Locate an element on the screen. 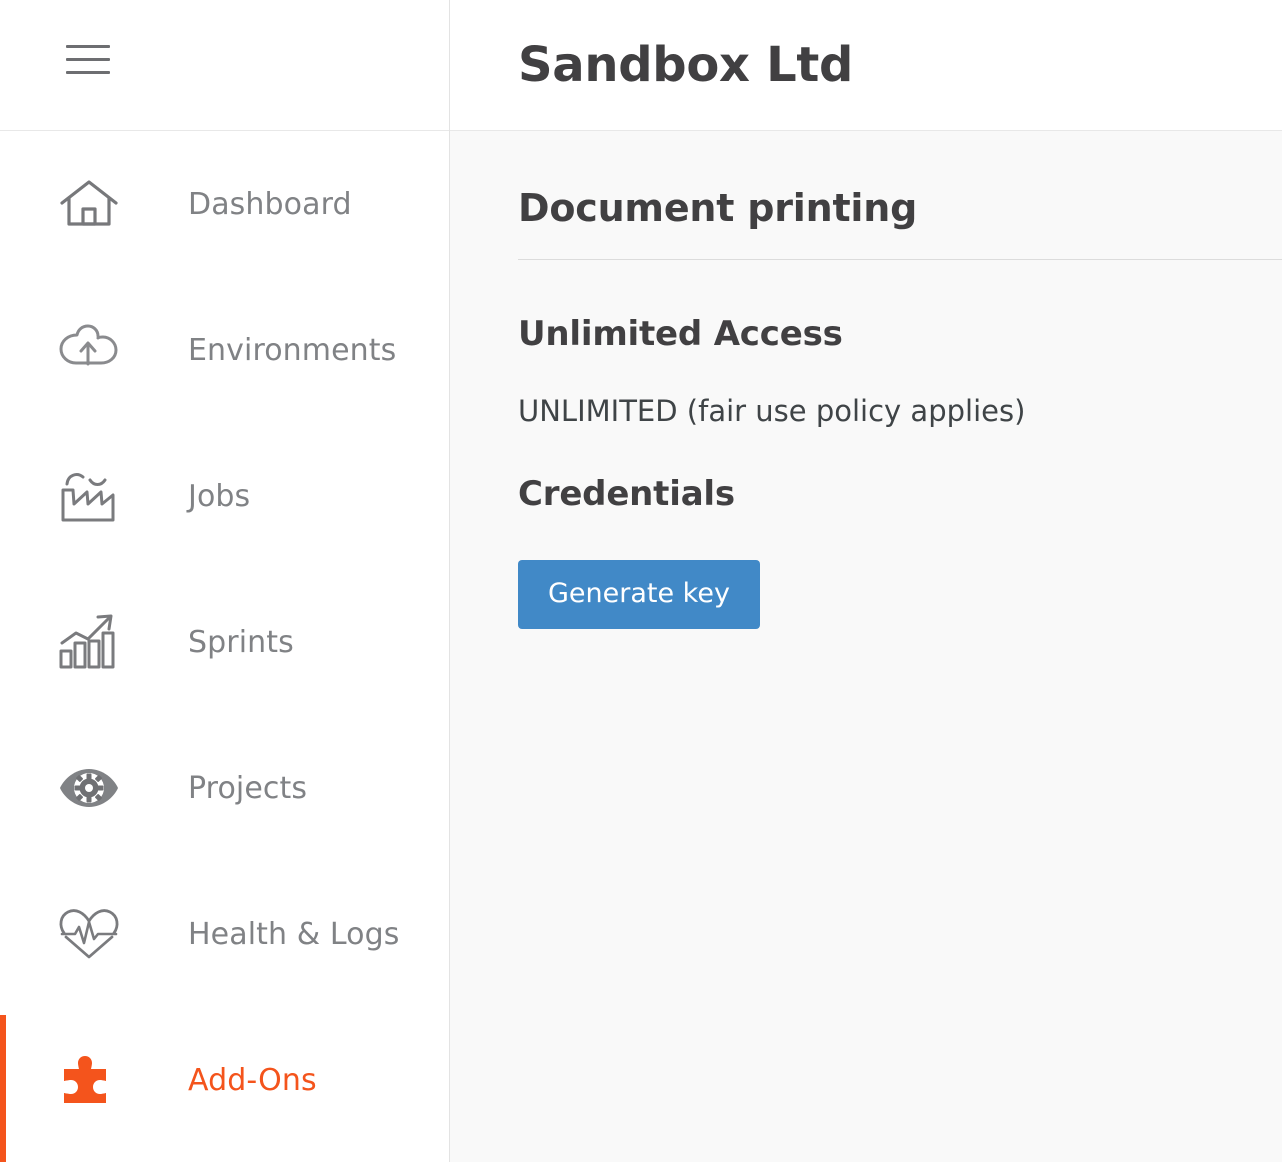  sidebar-item-sprints: Sprints is located at coordinates (224, 642).